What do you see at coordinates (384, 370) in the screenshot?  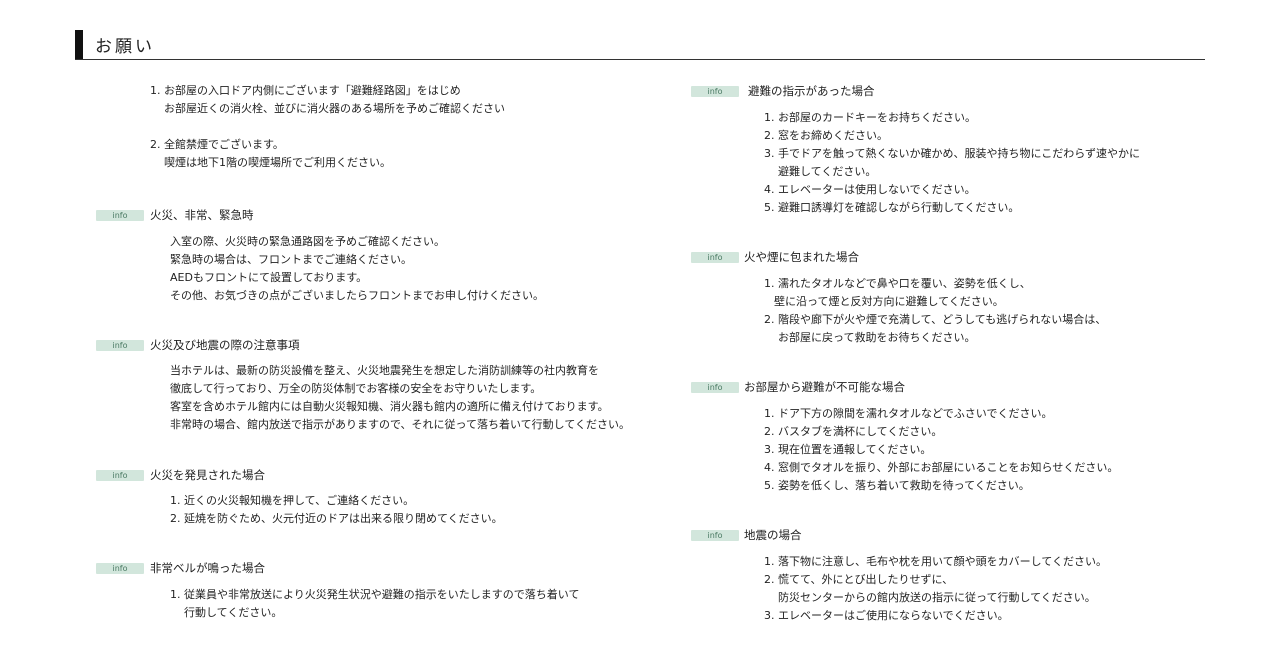 I see `paragraph-line: 当ホテルは、最新の防災設備を整え、火災地震発生を想定した消防訓練等の社内教育を` at bounding box center [384, 370].